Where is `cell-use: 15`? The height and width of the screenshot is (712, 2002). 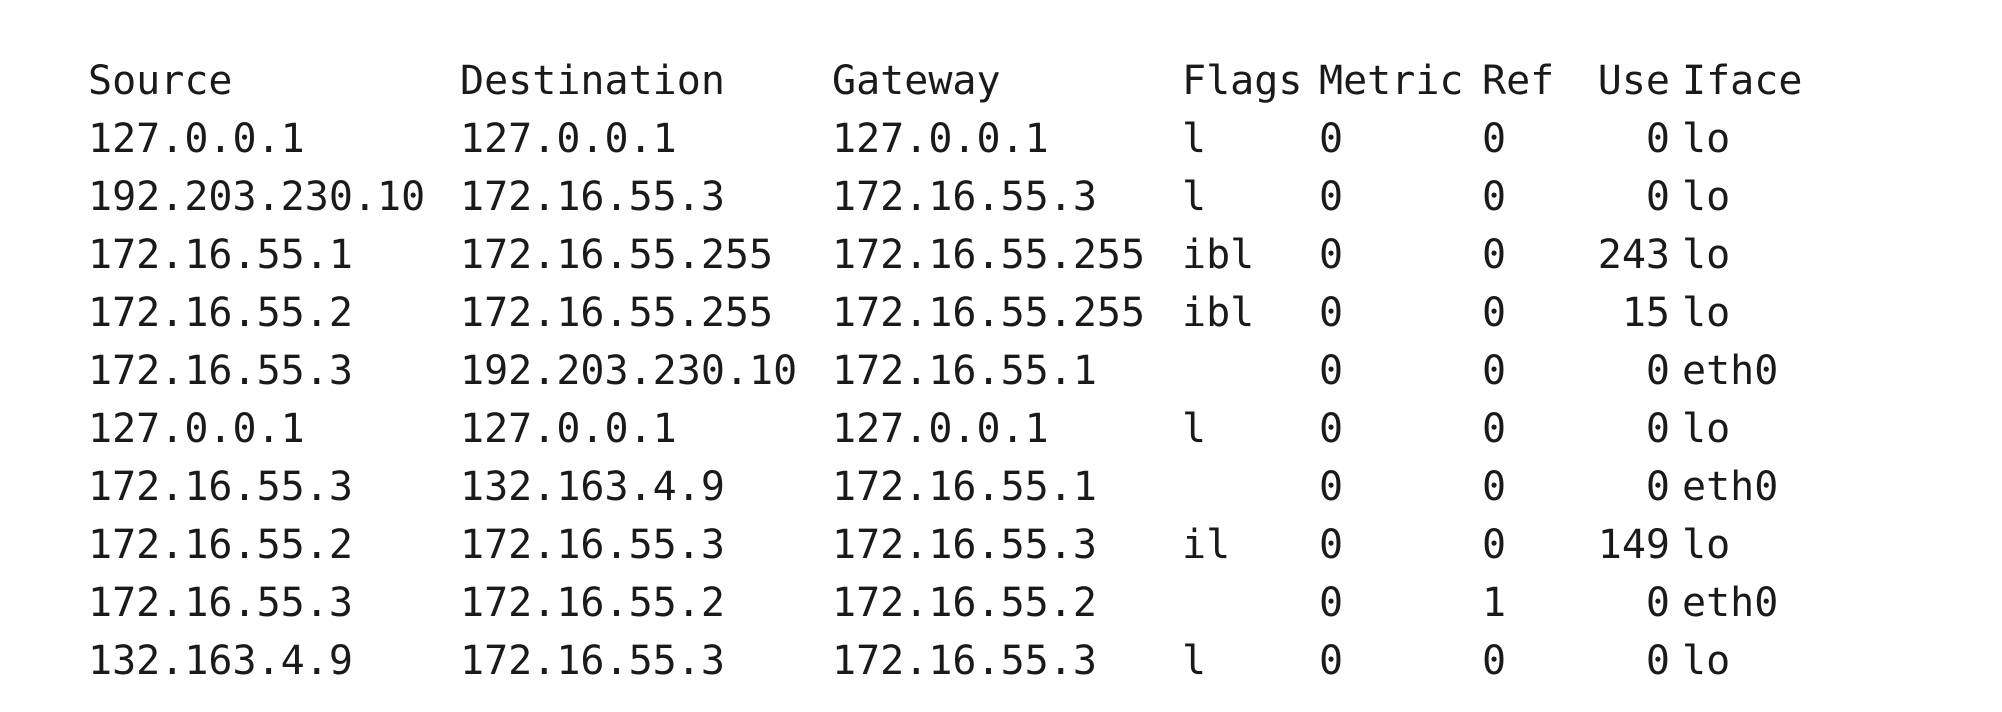
cell-use: 15 is located at coordinates (1645, 313).